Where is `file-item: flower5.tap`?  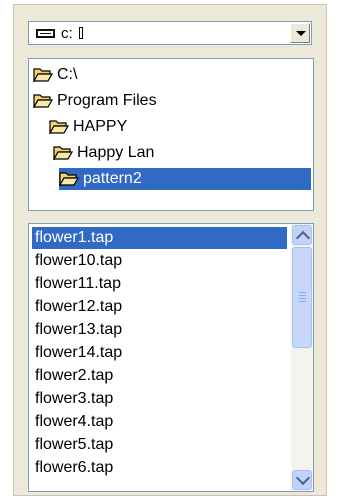
file-item: flower5.tap is located at coordinates (159, 445).